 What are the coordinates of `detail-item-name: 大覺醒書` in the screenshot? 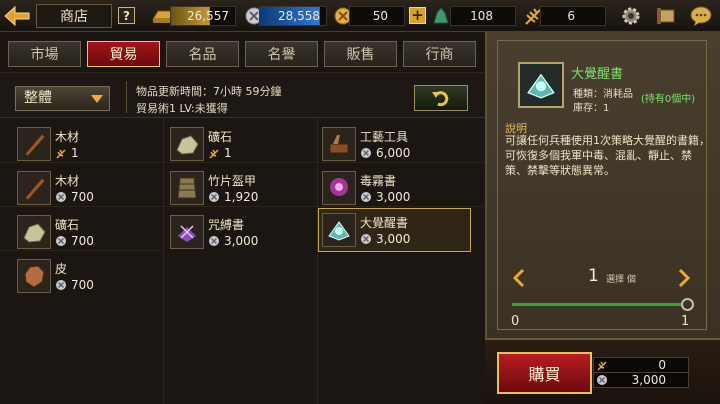 It's located at (597, 74).